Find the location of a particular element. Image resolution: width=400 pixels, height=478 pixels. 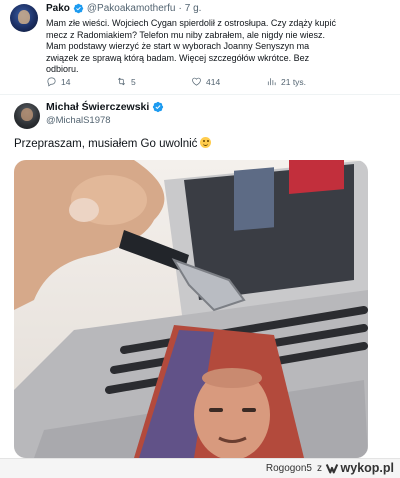

wykop-logo: wykop.pl is located at coordinates (359, 468).